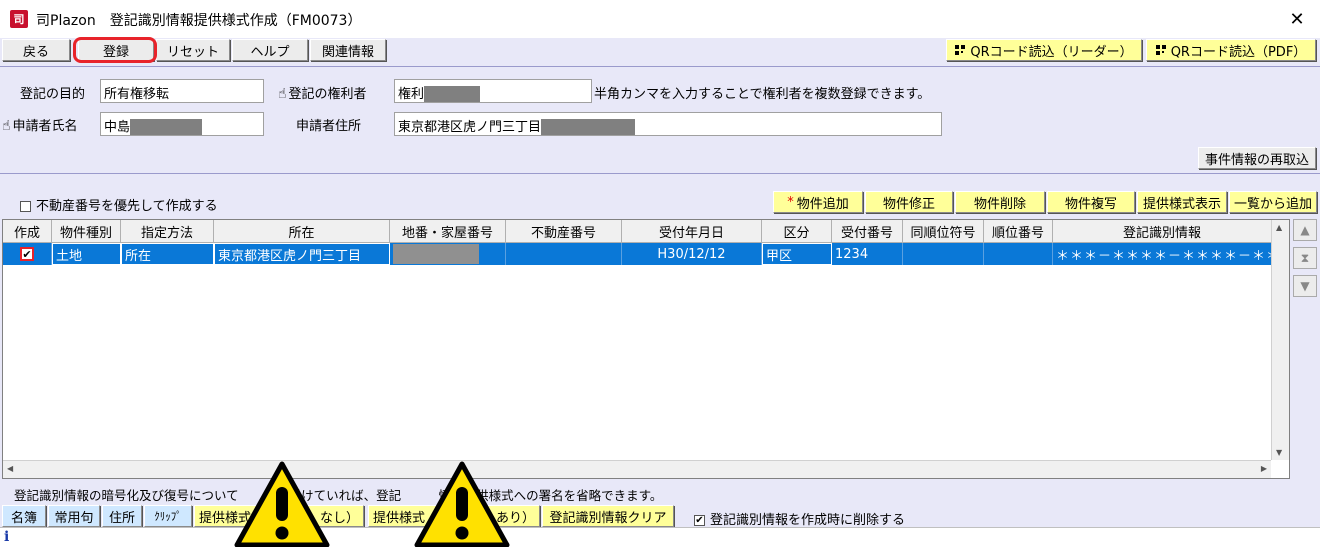  Describe the element at coordinates (25, 206) in the screenshot. I see `prioritize-checkbox` at that location.